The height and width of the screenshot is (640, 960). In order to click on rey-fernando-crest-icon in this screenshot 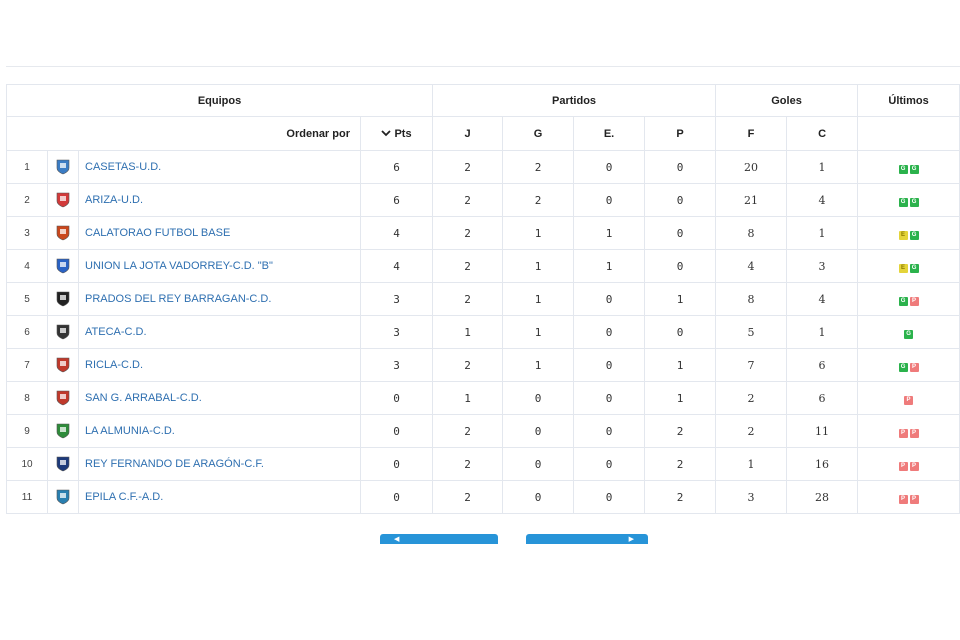, I will do `click(63, 464)`.